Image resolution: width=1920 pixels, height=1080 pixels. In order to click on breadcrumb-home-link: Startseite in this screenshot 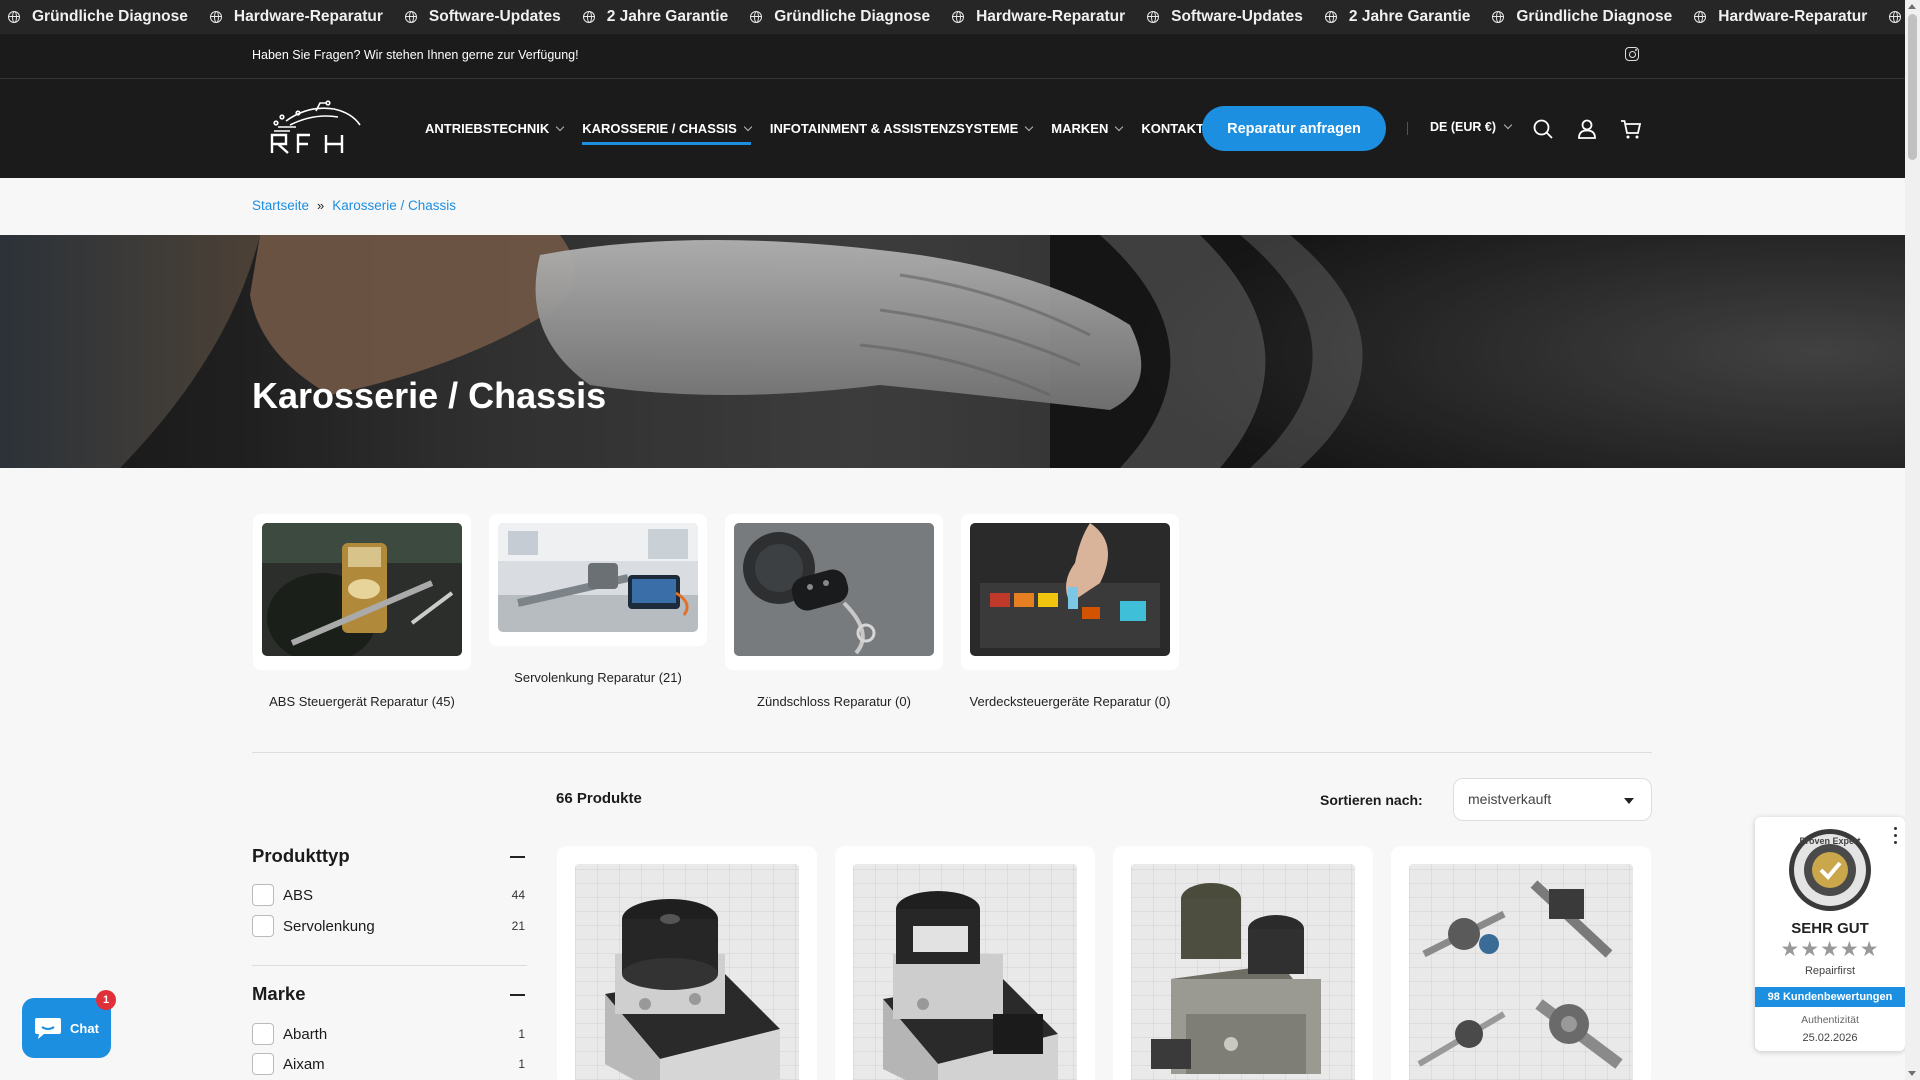, I will do `click(280, 205)`.